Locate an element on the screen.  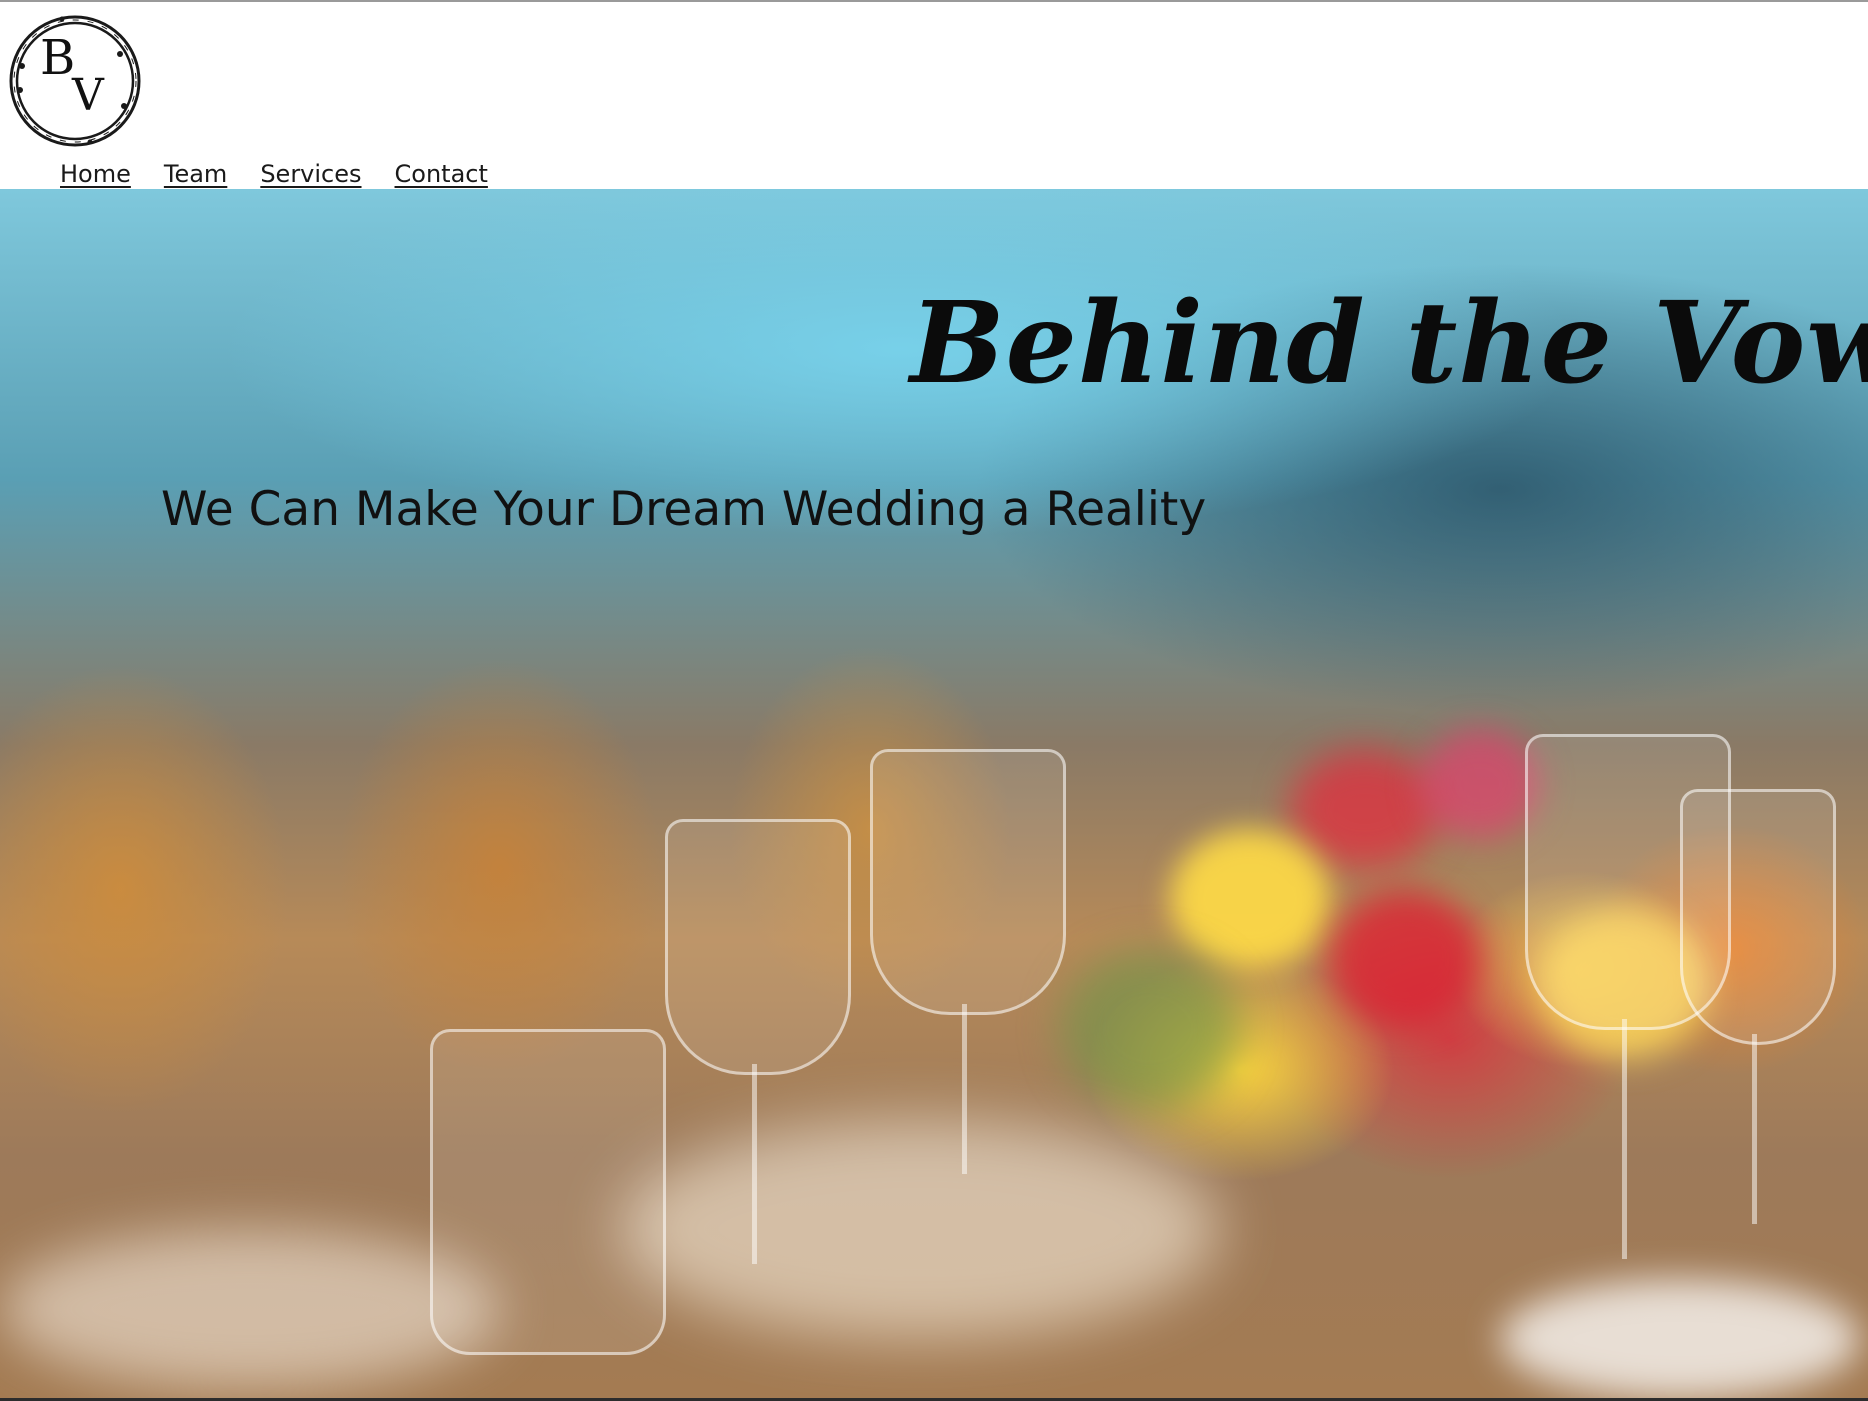
nav-link-services: Services is located at coordinates (310, 175).